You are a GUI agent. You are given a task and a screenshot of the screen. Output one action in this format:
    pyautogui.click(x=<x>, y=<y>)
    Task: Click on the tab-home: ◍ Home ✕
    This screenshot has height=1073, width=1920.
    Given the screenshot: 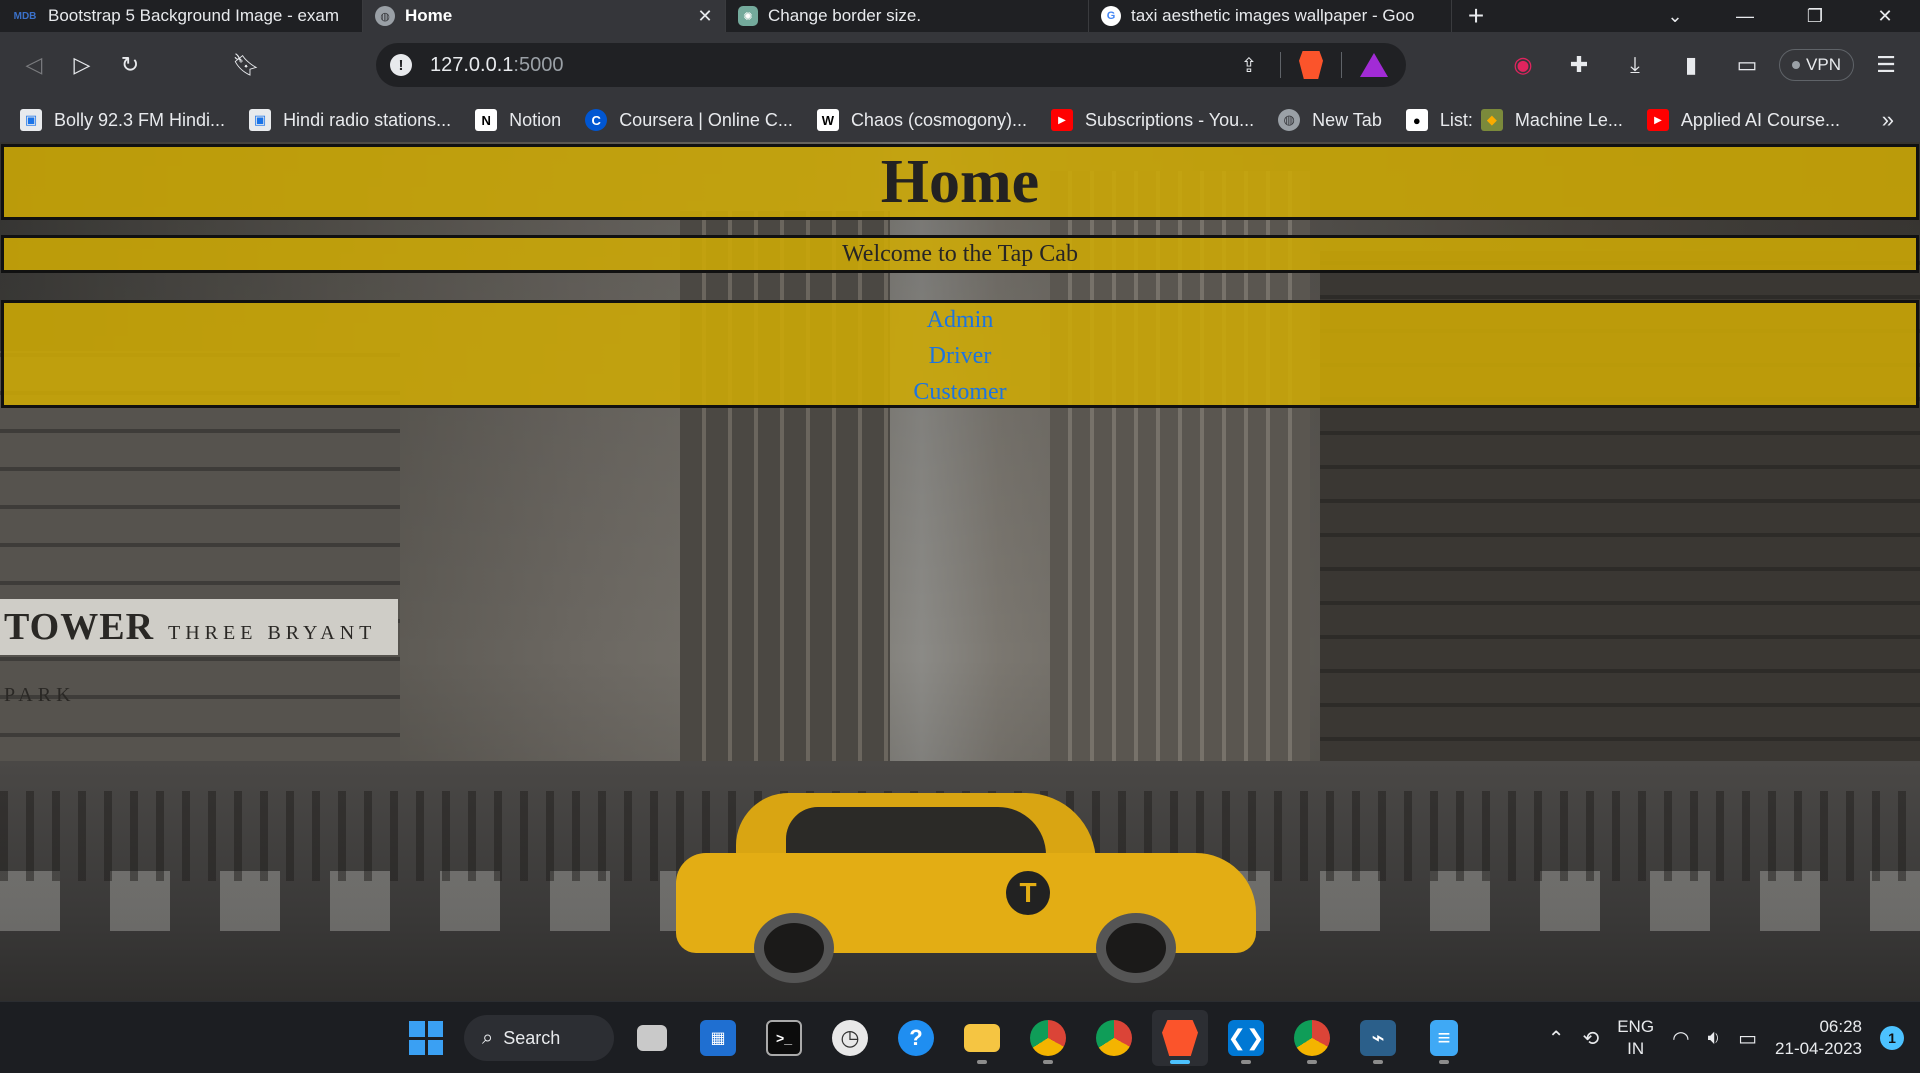 What is the action you would take?
    pyautogui.click(x=544, y=16)
    